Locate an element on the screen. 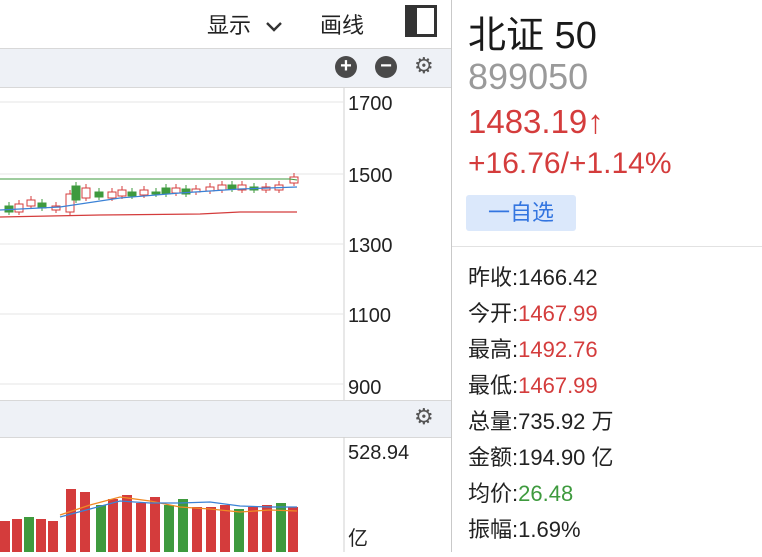  index-code: 899050 is located at coordinates (528, 76).